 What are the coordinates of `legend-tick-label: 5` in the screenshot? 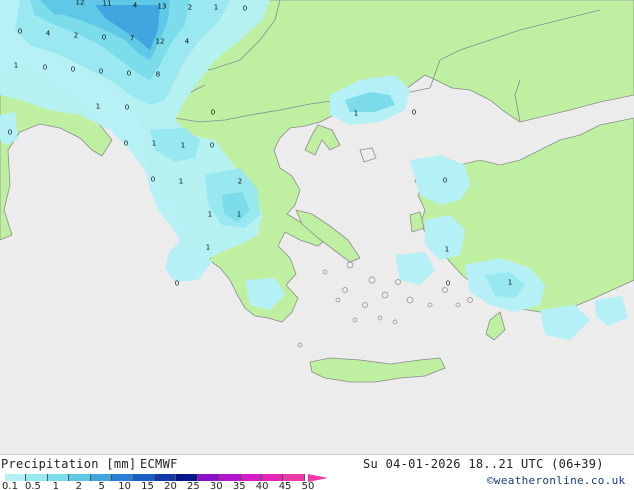 It's located at (101, 485).